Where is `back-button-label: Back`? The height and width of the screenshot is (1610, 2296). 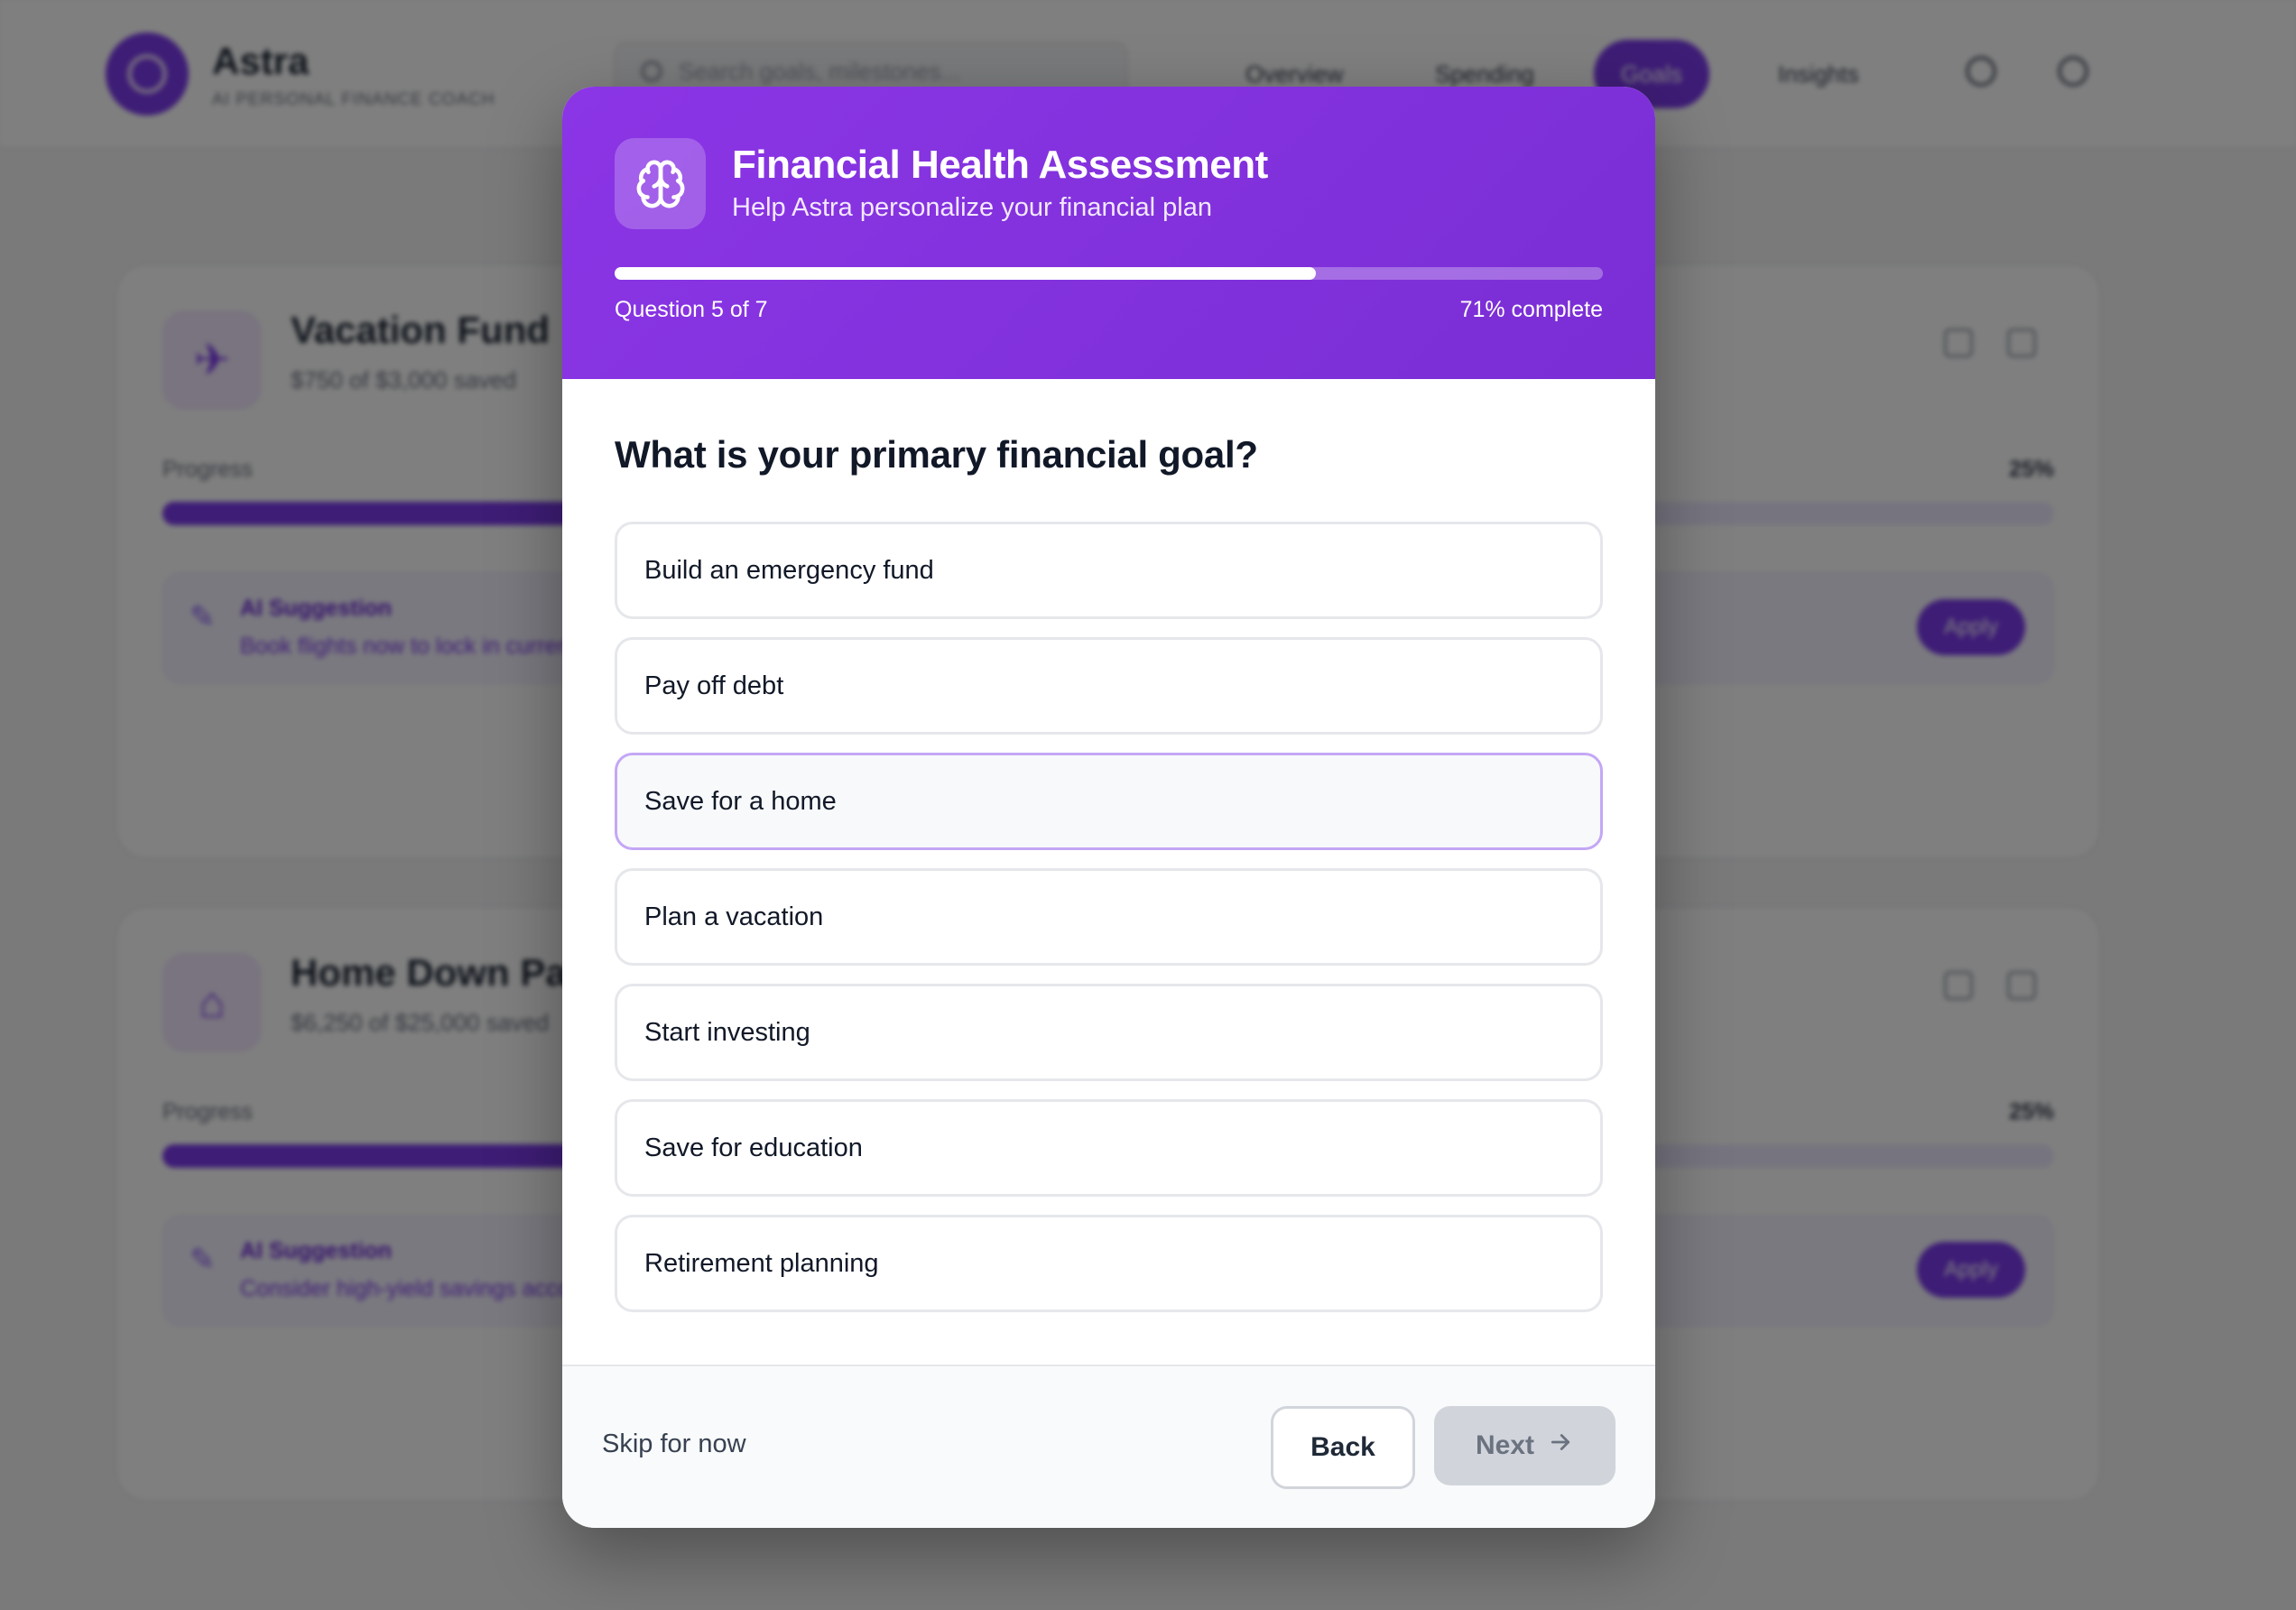 back-button-label: Back is located at coordinates (1342, 1447).